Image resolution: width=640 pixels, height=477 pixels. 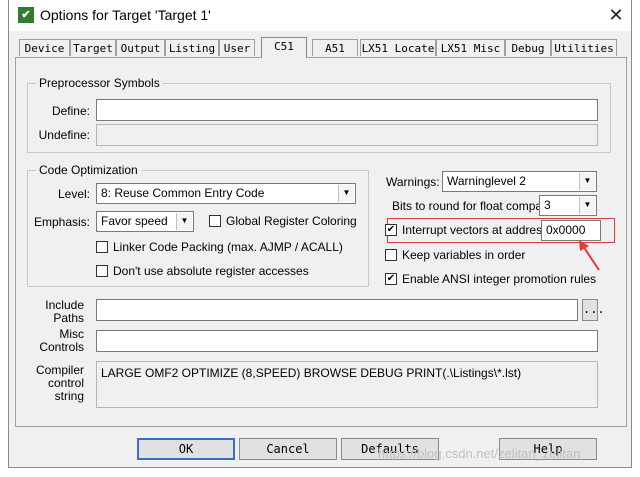 What do you see at coordinates (335, 47) in the screenshot?
I see `tab-a51: A51` at bounding box center [335, 47].